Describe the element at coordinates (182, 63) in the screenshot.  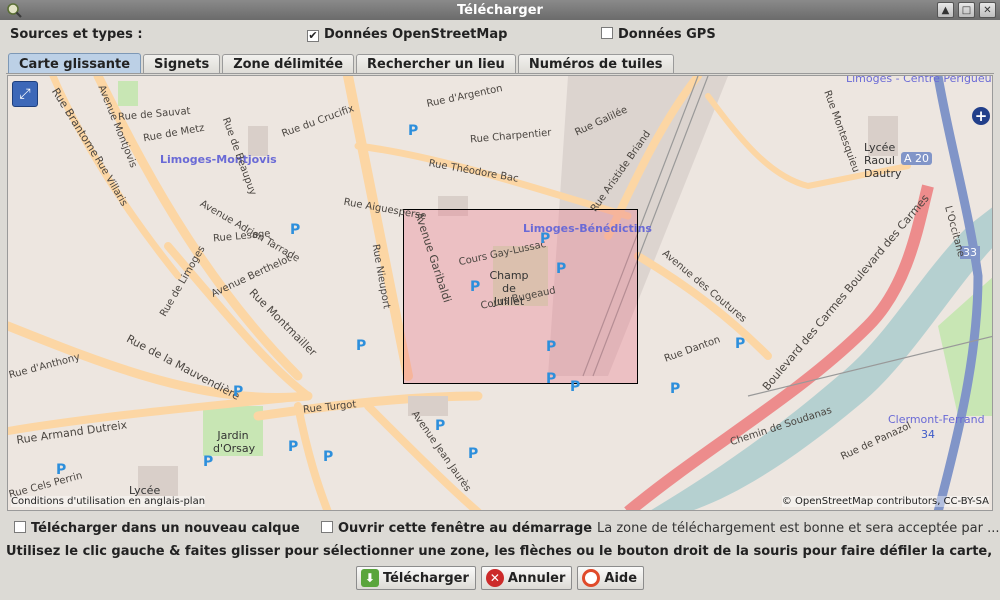
I see `tab-bookmarks: Signets` at that location.